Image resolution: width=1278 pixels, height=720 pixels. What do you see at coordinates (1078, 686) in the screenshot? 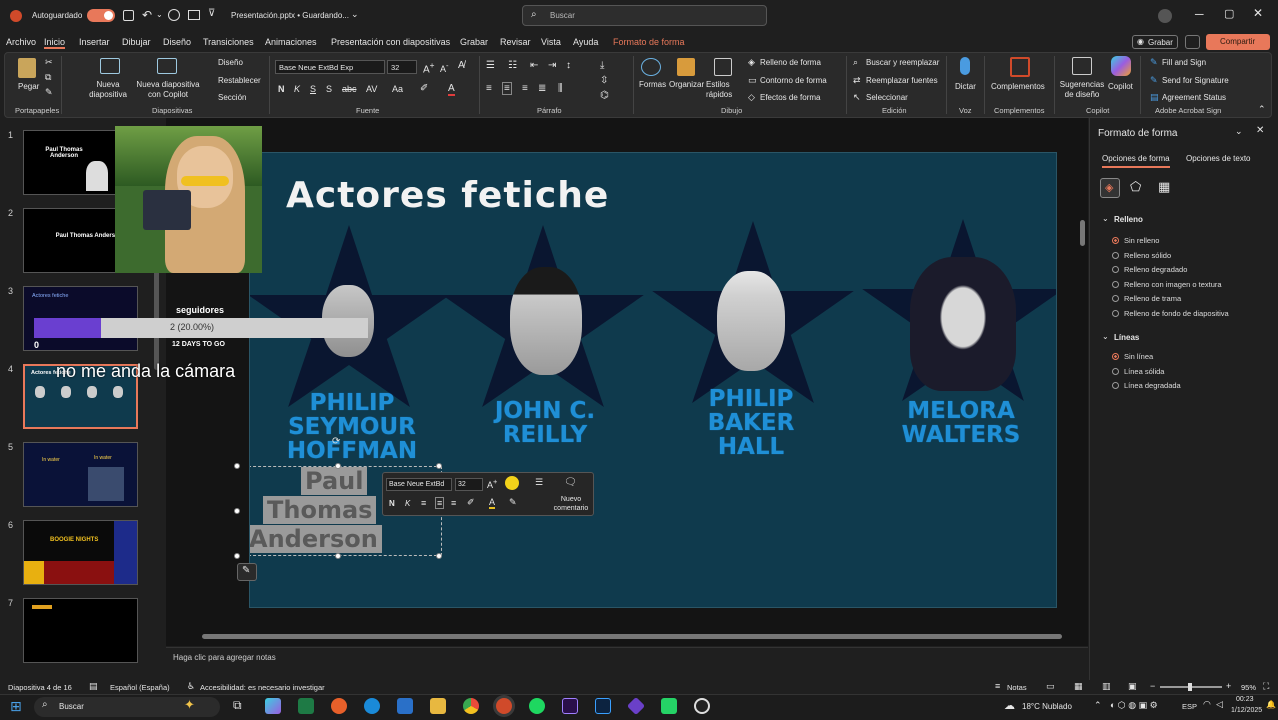
I see `sorter-view-icon: ▦` at bounding box center [1078, 686].